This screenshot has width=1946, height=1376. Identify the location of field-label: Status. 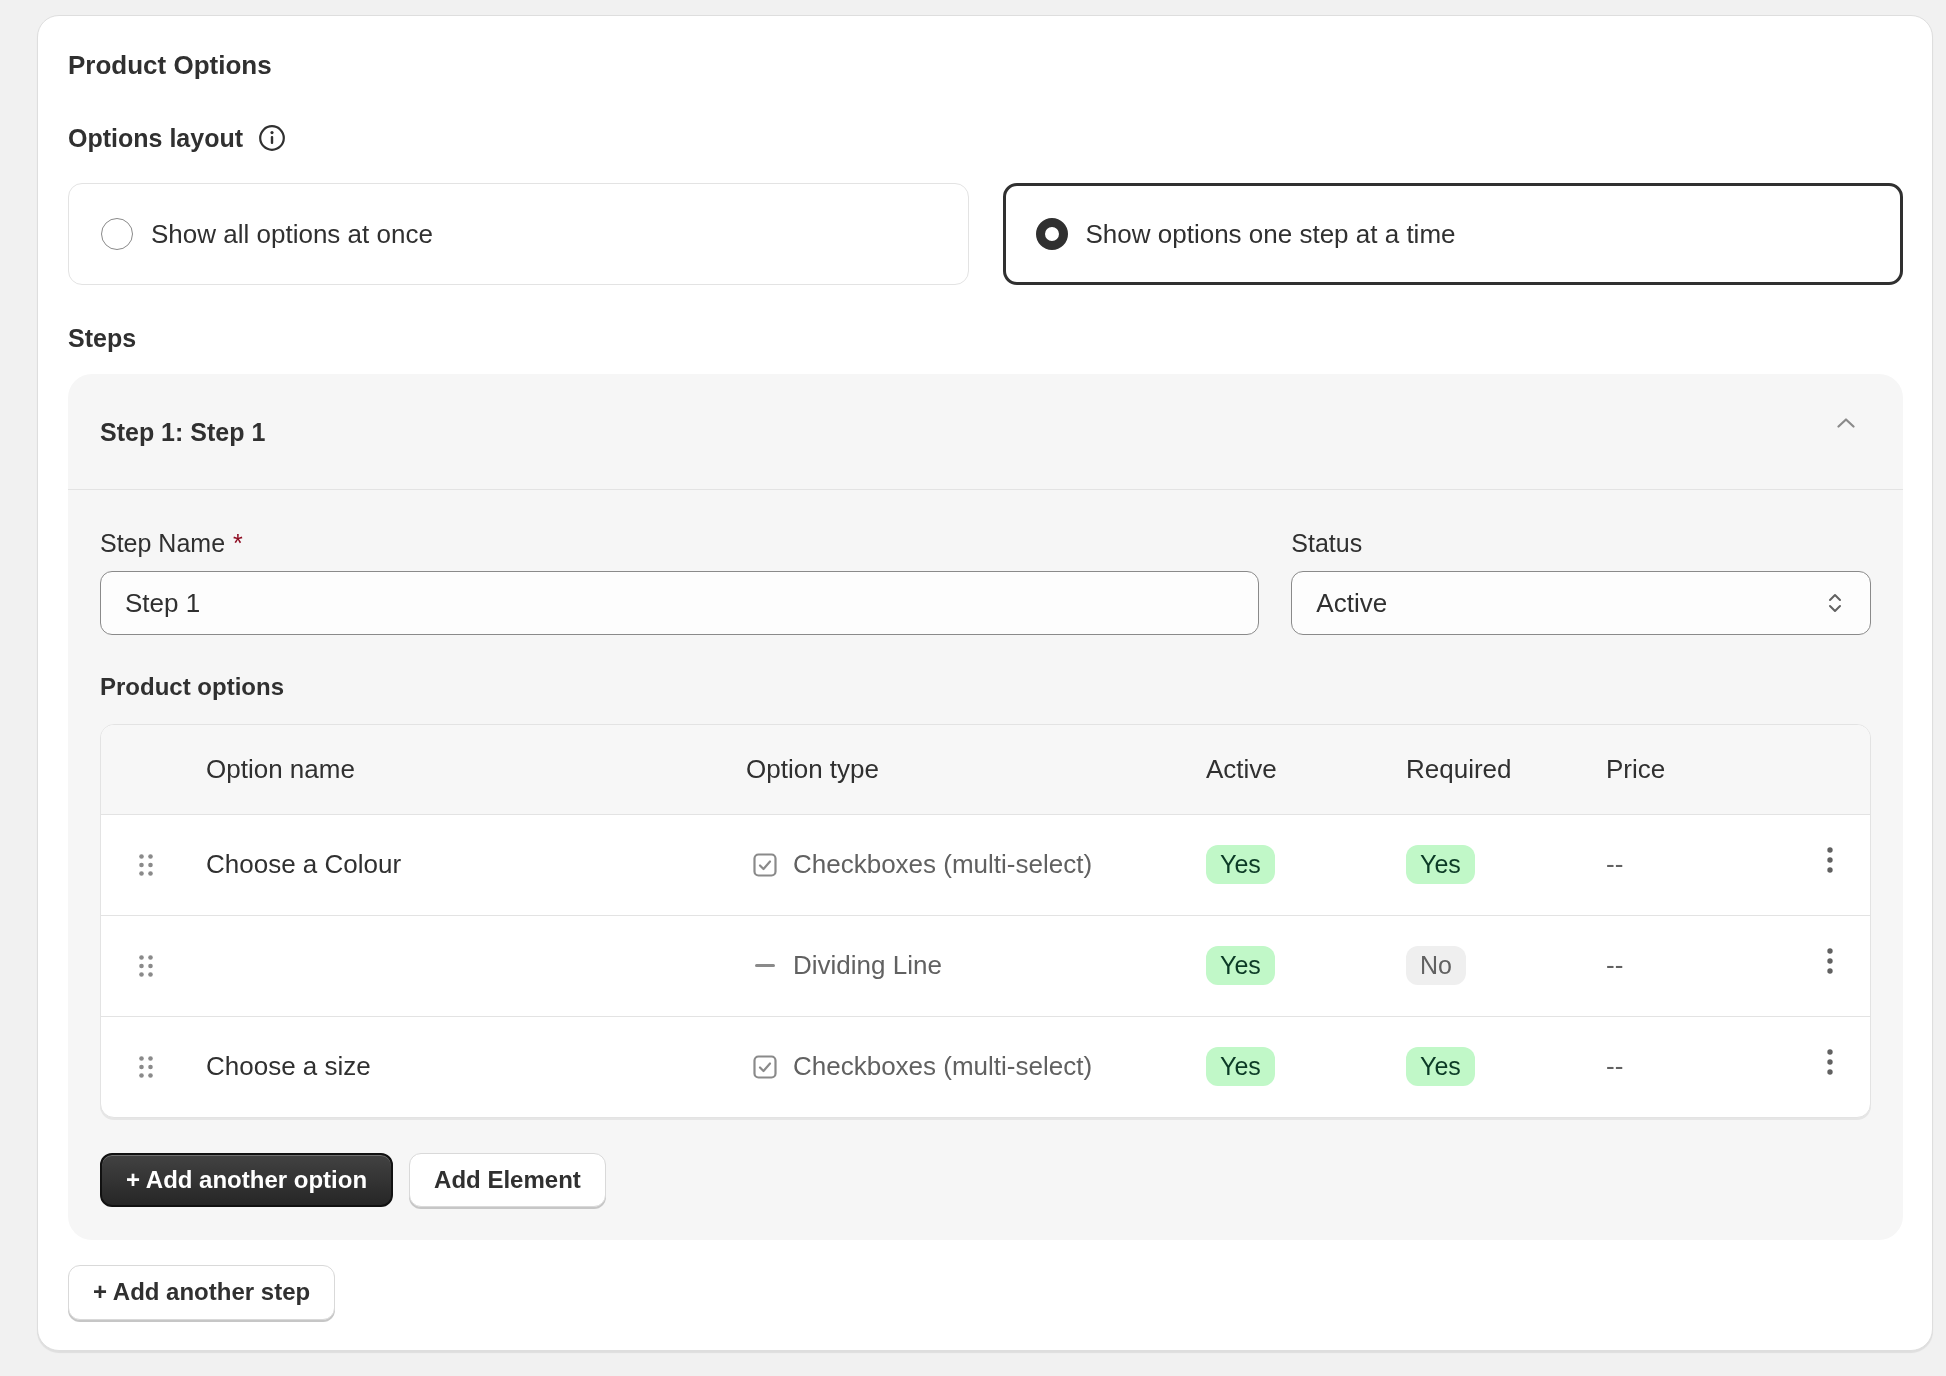
(1327, 543).